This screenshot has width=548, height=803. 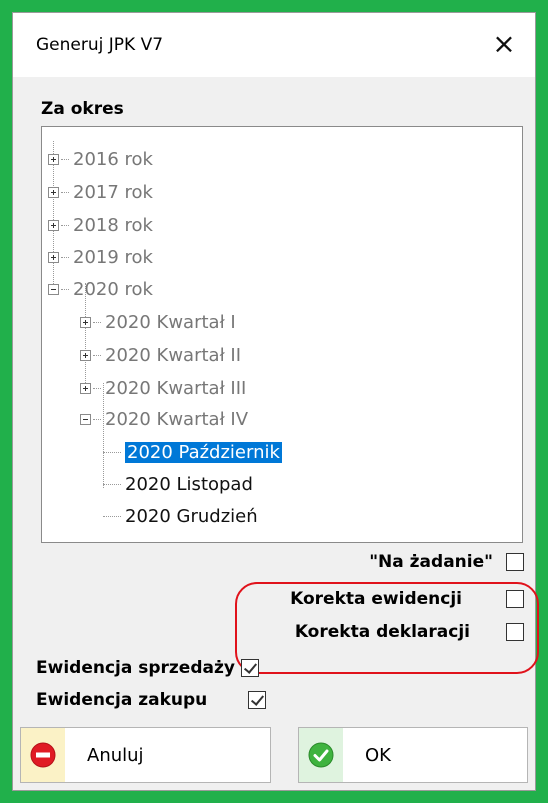 What do you see at coordinates (135, 668) in the screenshot?
I see `ewidencja-sprzedazy-label: Ewidencja sprzedaży` at bounding box center [135, 668].